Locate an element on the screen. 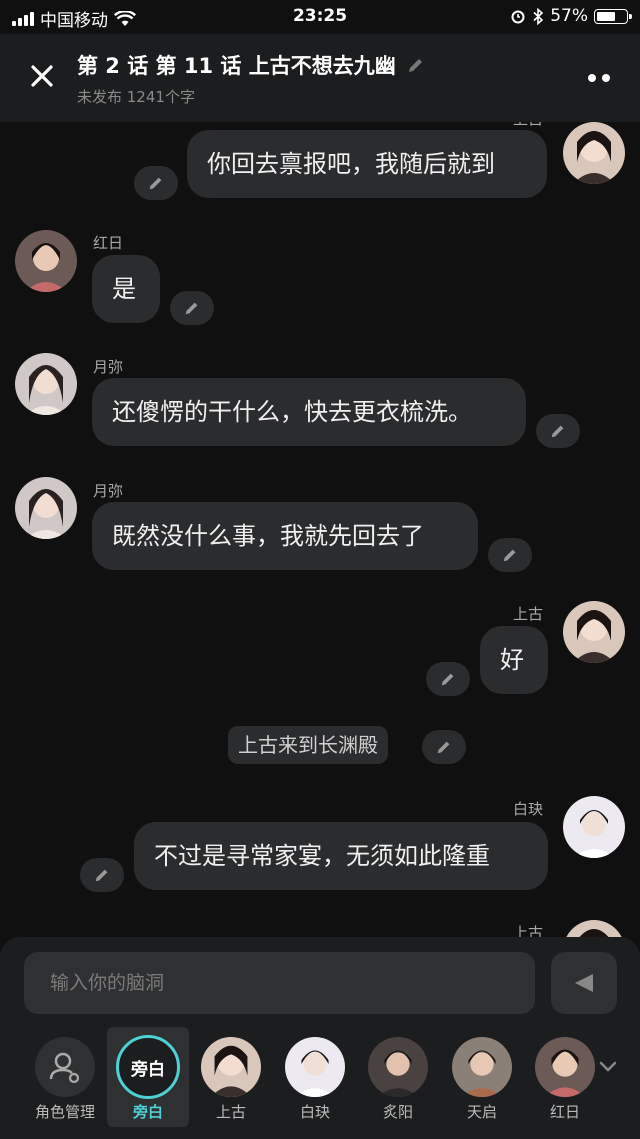 This screenshot has height=1139, width=640. battery-icon is located at coordinates (613, 16).